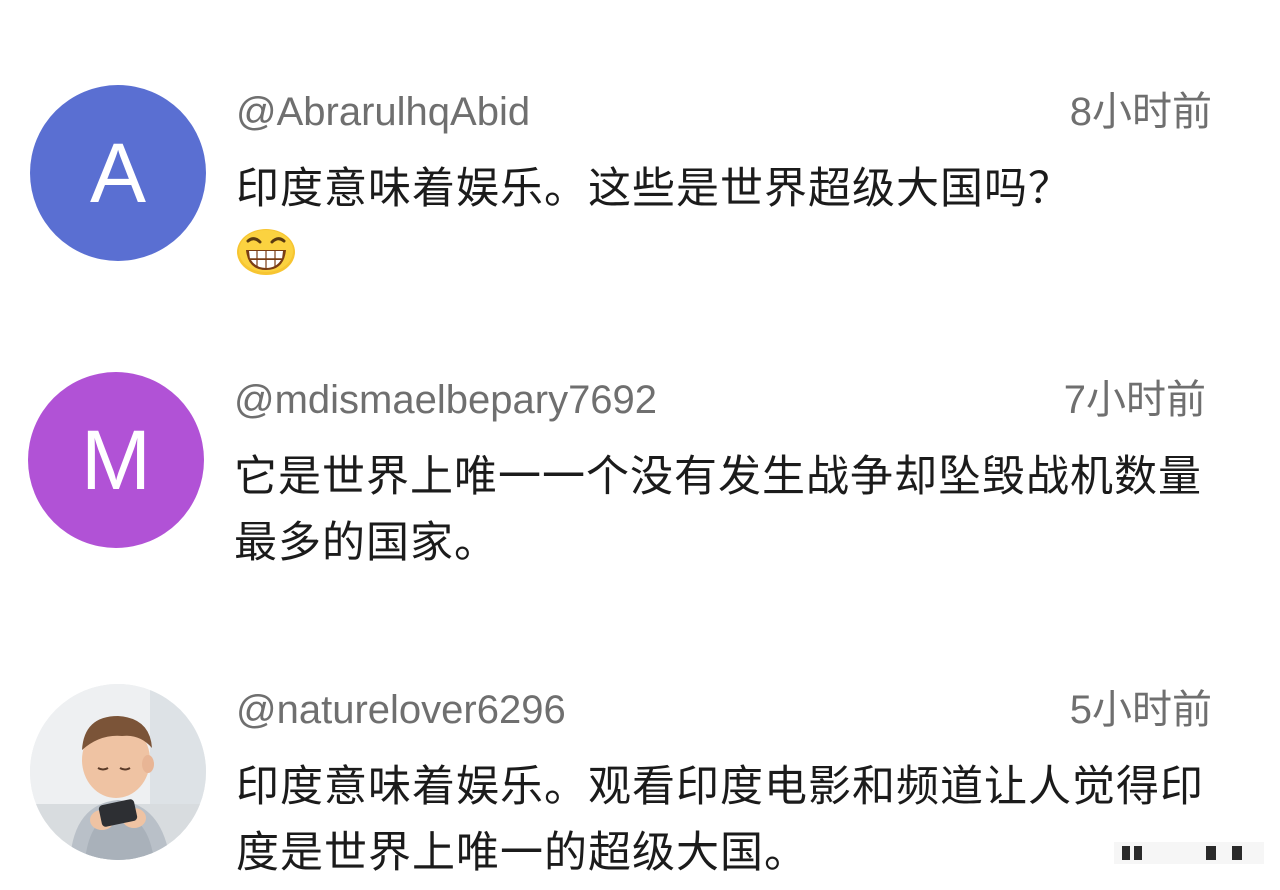 The width and height of the screenshot is (1280, 890). I want to click on comment-timestamp: 8小时前, so click(1140, 112).